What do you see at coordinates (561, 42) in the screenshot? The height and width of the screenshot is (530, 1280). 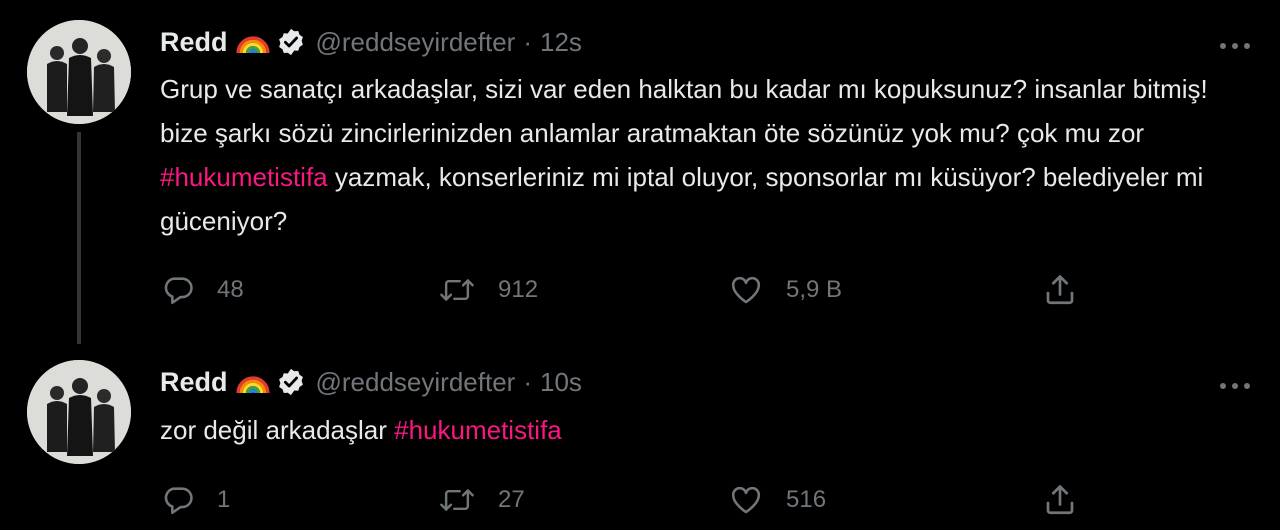 I see `timestamp: 12s` at bounding box center [561, 42].